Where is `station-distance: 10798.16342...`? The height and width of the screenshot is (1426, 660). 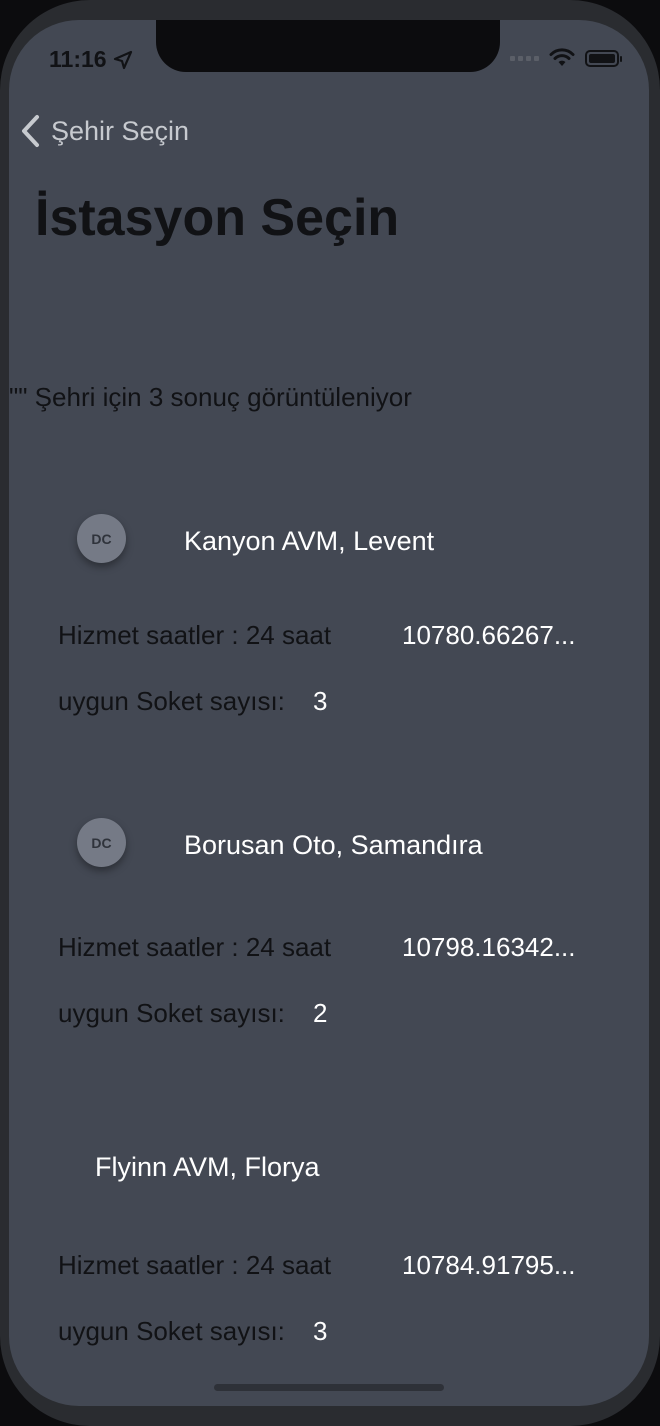
station-distance: 10798.16342... is located at coordinates (489, 947).